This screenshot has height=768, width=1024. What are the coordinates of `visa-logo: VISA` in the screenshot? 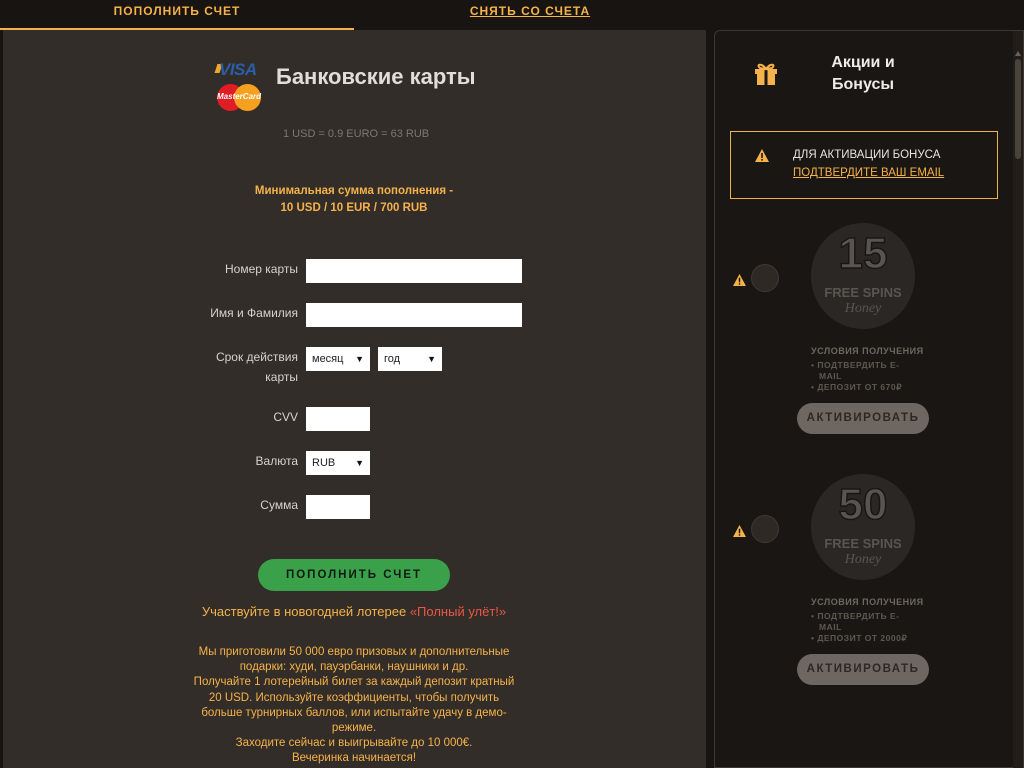 It's located at (238, 69).